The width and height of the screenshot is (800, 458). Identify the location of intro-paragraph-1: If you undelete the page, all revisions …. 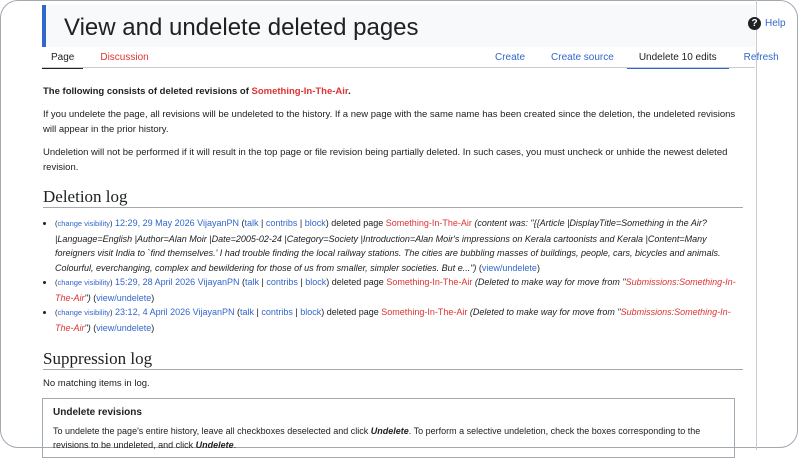
(389, 122).